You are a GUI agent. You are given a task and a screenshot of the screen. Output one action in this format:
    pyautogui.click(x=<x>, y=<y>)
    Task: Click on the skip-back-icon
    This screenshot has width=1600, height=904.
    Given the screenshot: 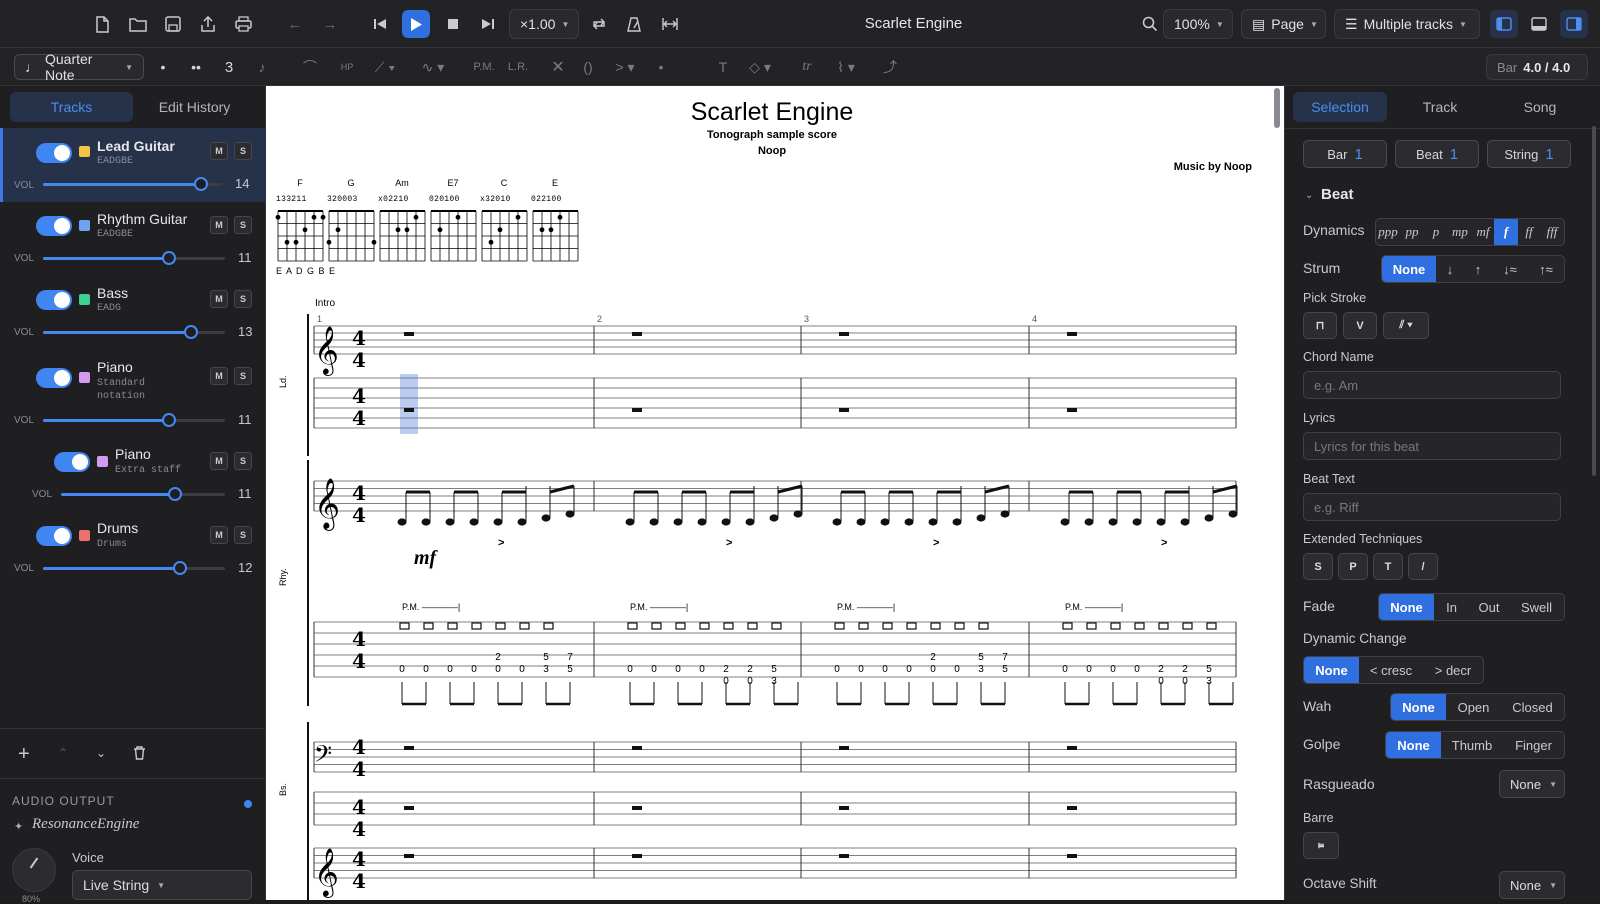 What is the action you would take?
    pyautogui.click(x=380, y=24)
    